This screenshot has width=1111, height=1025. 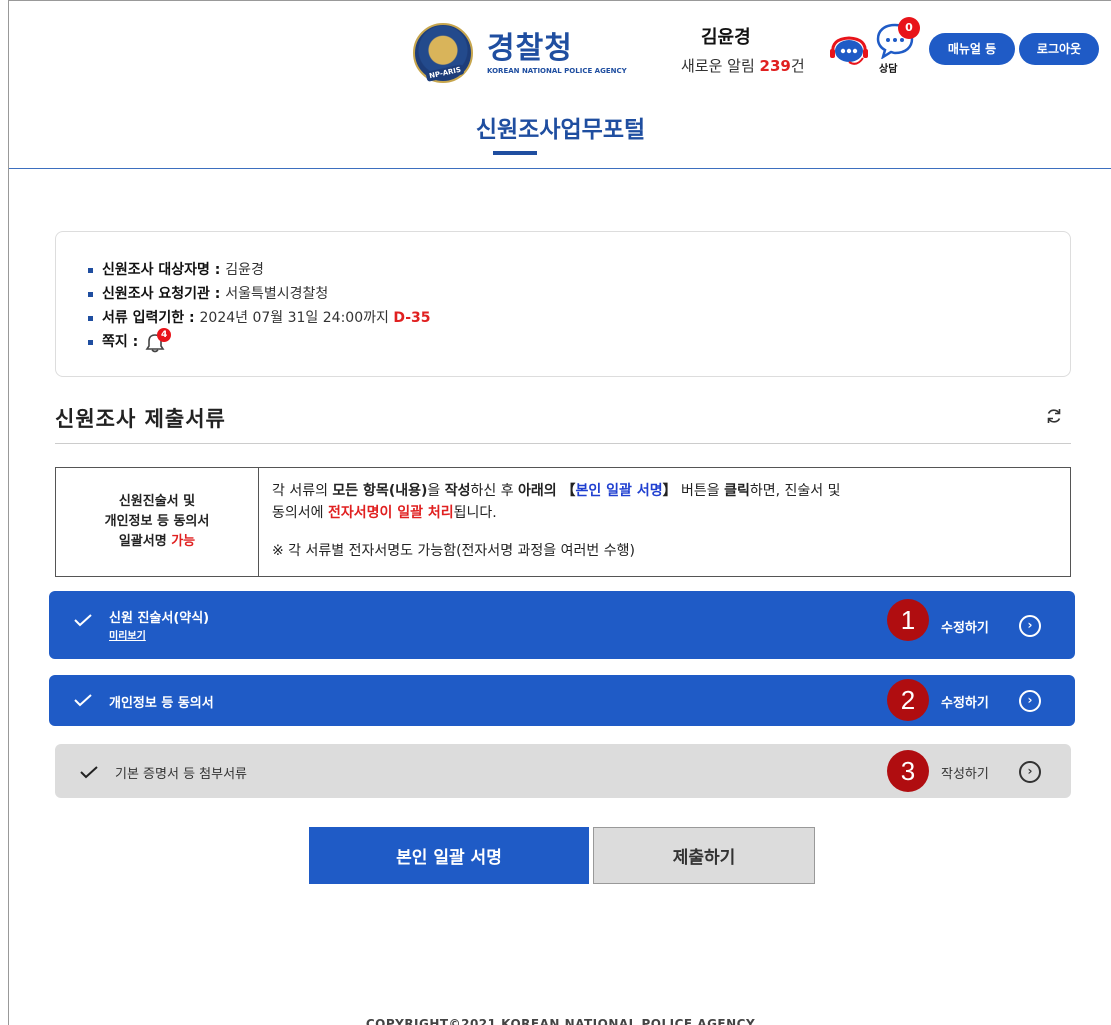 I want to click on step-number-badge: 2, so click(x=908, y=700).